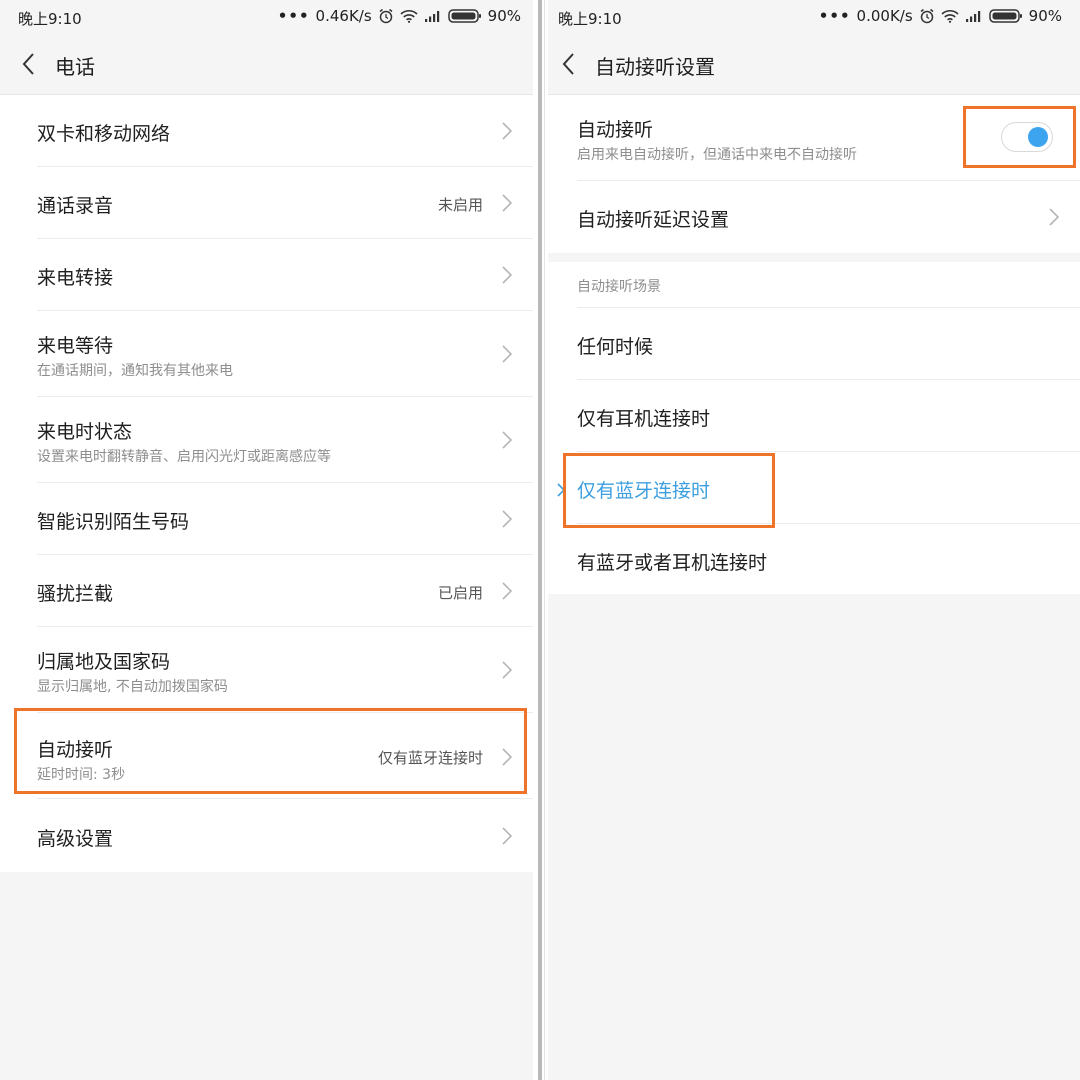  I want to click on setting-title: 骚扰拦截, so click(75, 594).